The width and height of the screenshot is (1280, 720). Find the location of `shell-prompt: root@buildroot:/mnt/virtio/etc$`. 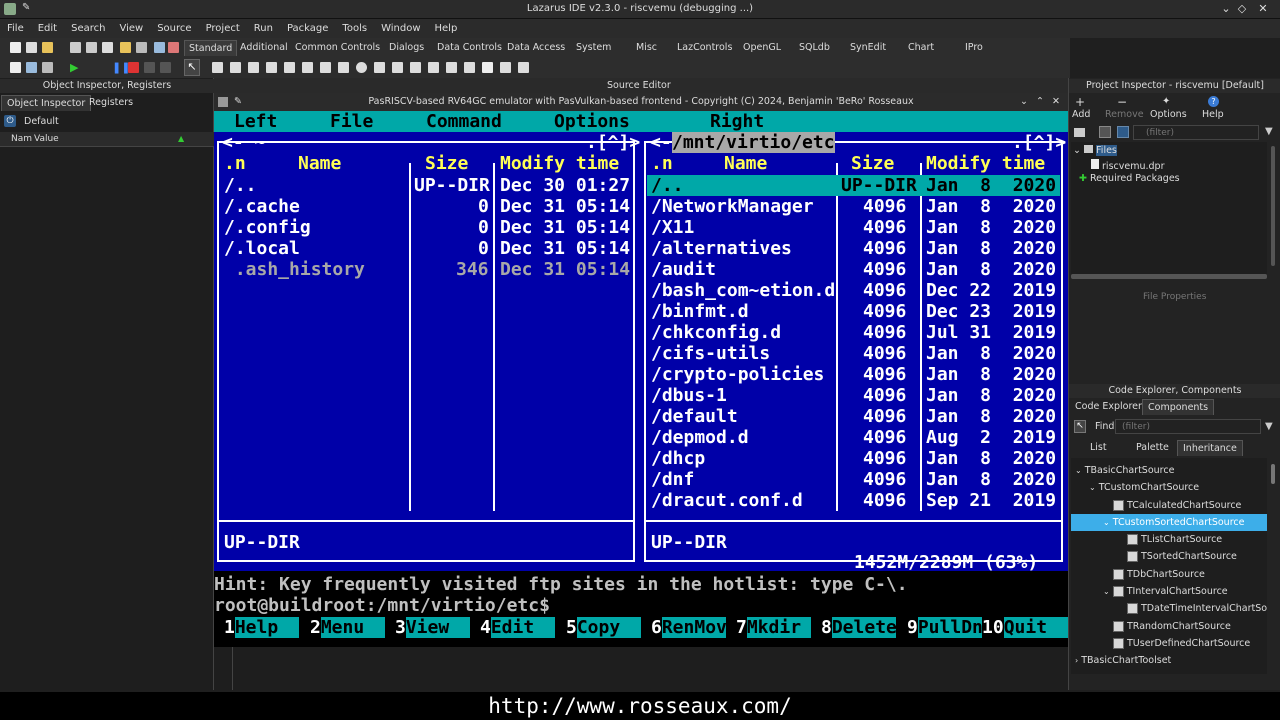

shell-prompt: root@buildroot:/mnt/virtio/etc$ is located at coordinates (382, 605).